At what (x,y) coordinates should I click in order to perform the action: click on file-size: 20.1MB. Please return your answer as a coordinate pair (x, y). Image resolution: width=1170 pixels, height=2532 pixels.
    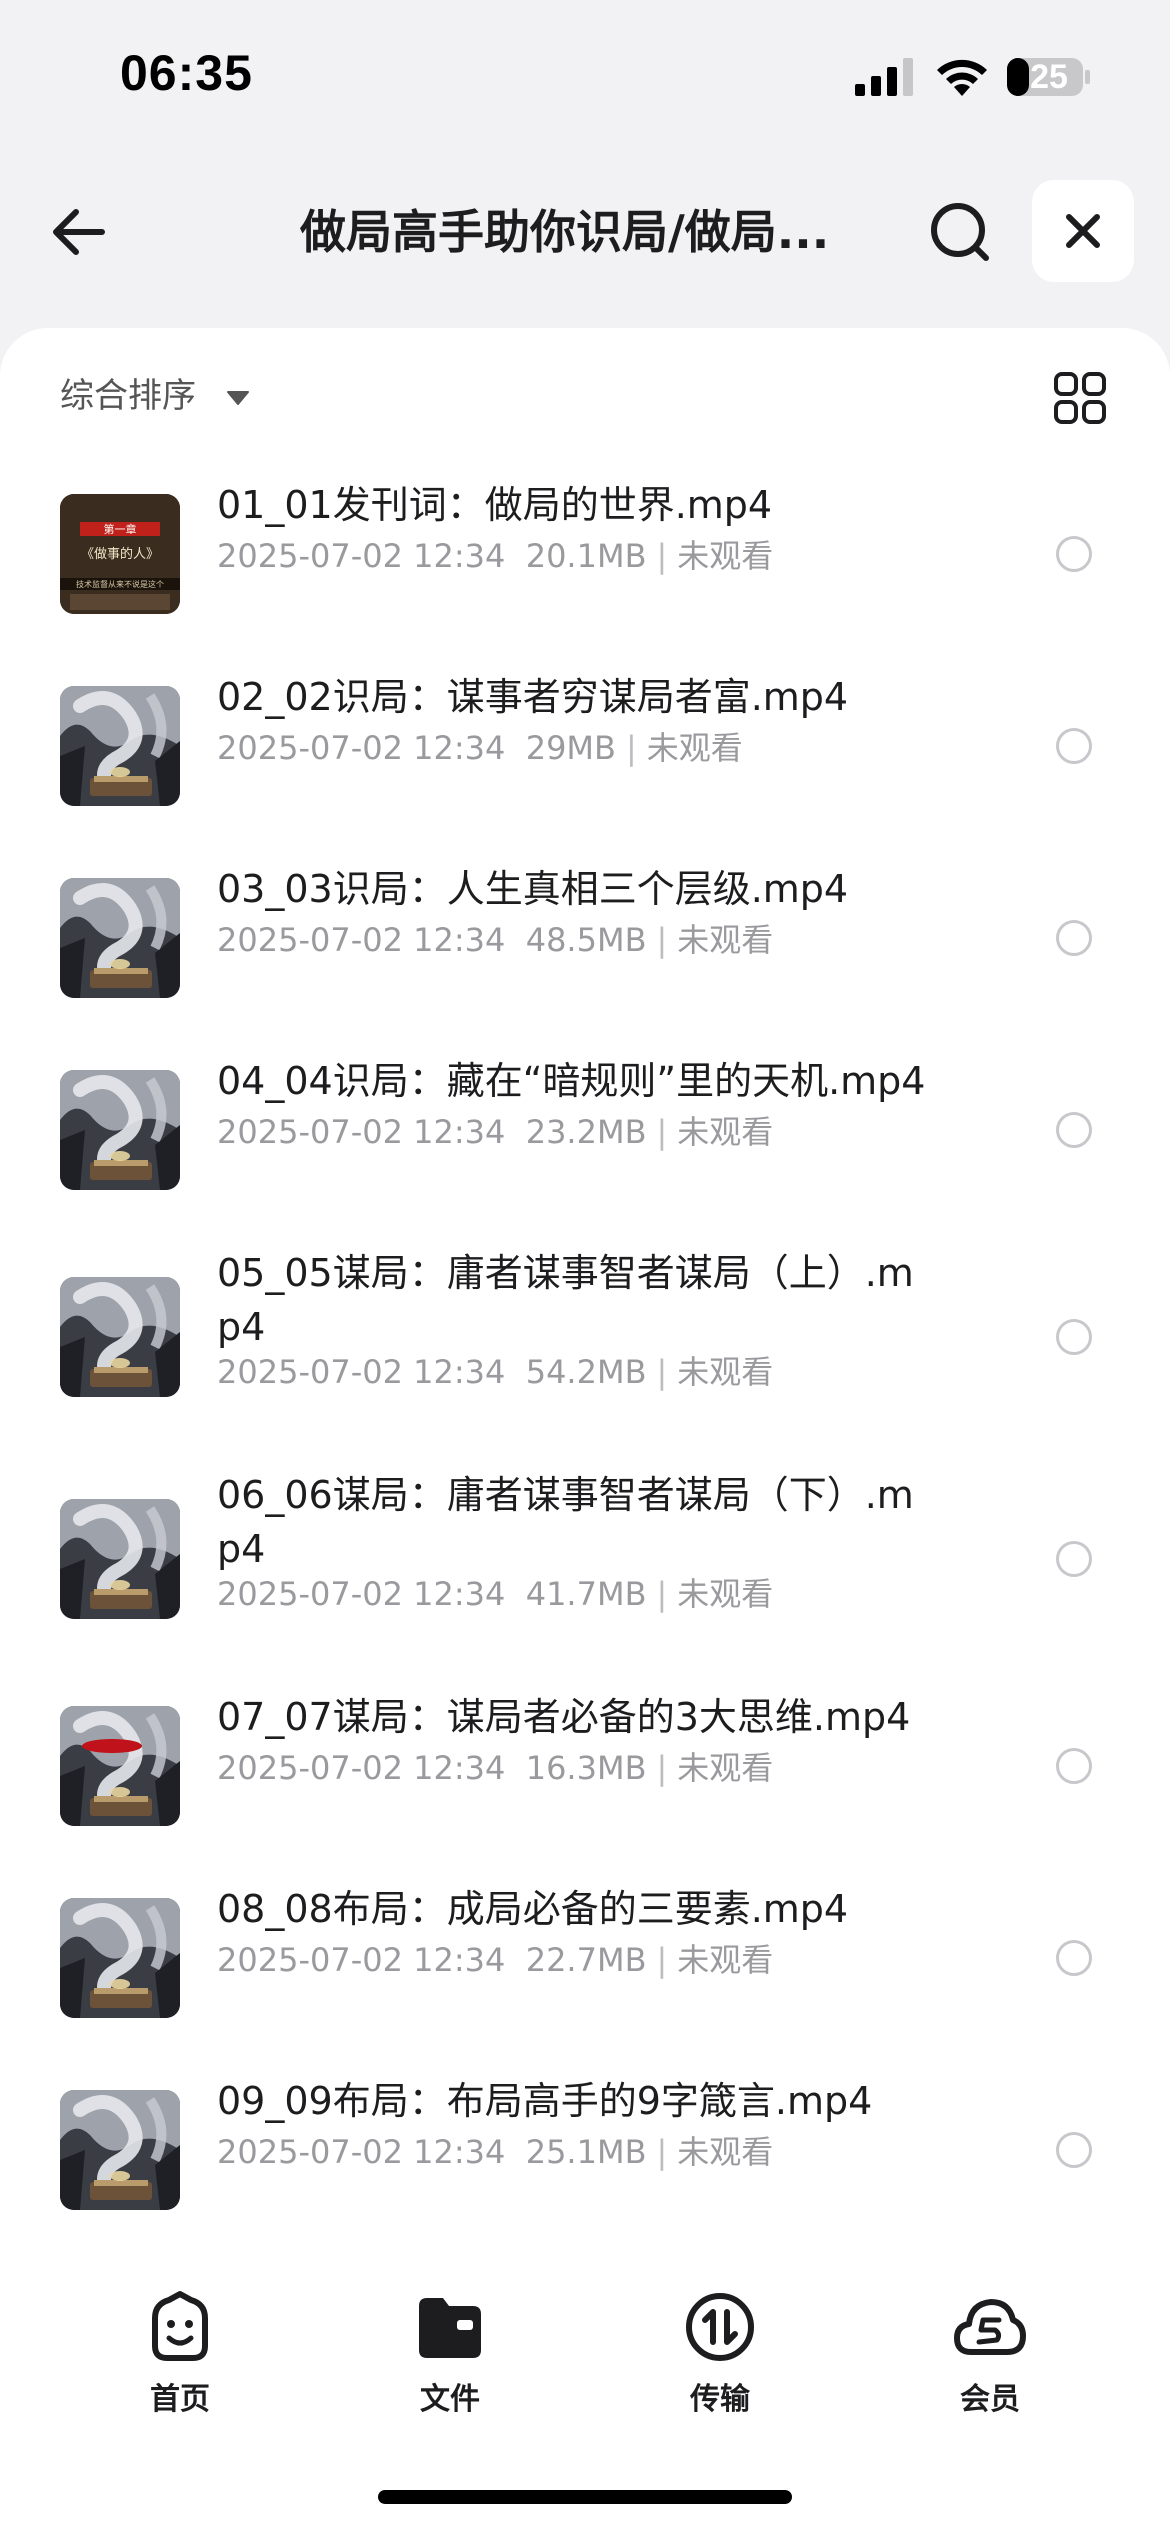
    Looking at the image, I should click on (586, 556).